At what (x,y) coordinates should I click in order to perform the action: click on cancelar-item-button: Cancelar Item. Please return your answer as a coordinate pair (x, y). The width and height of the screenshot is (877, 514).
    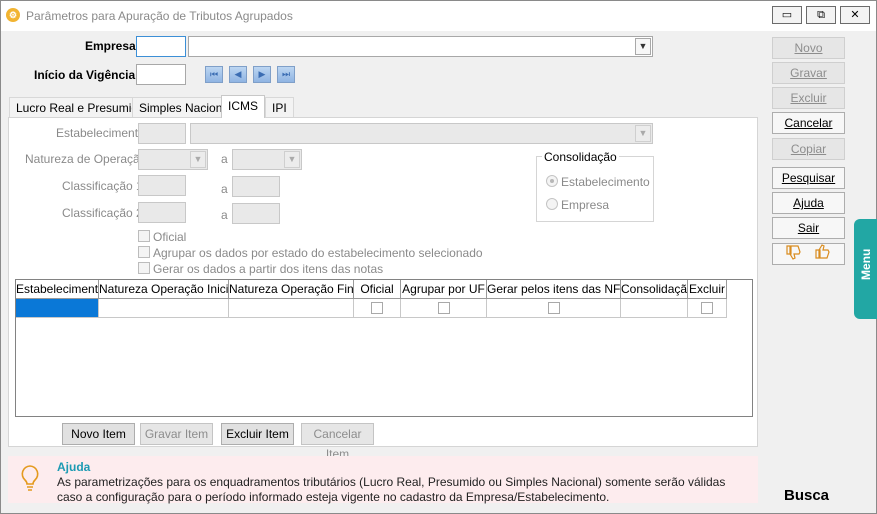
    Looking at the image, I should click on (337, 442).